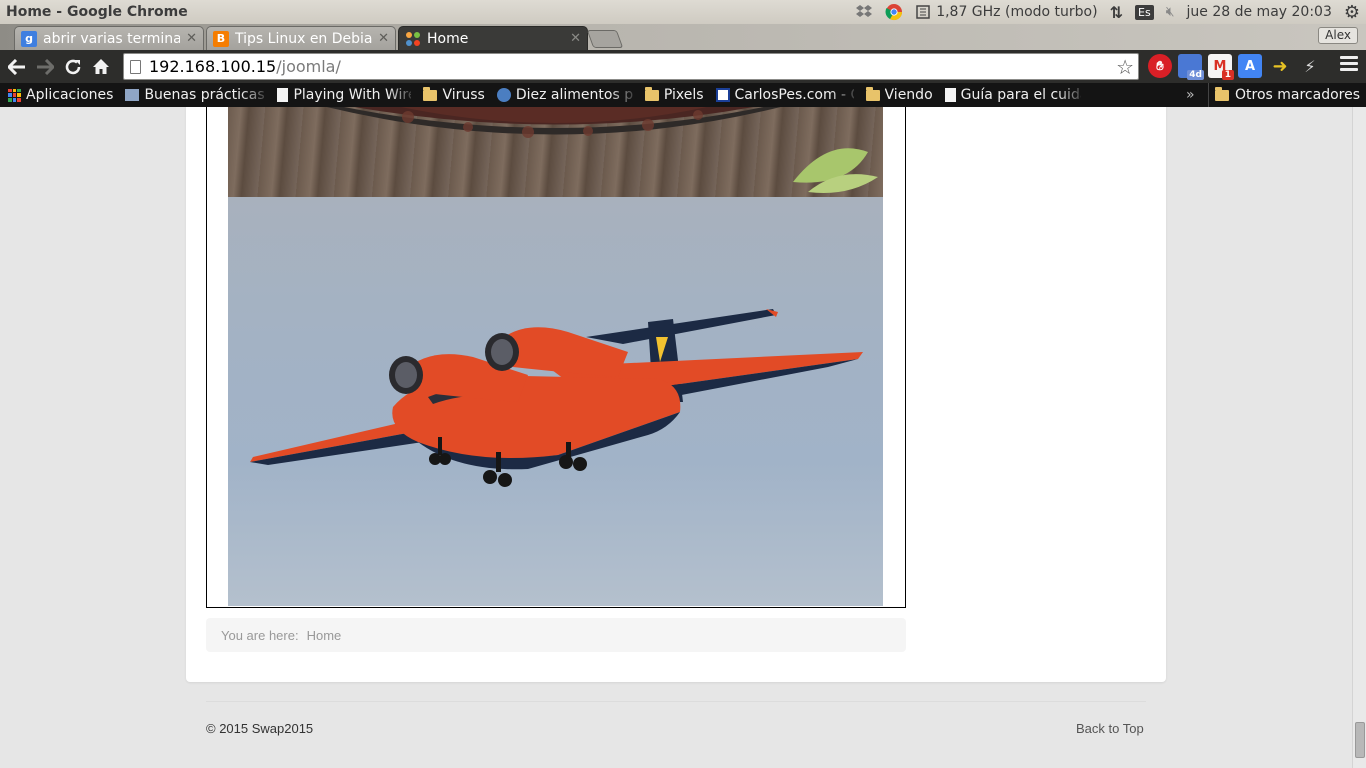 Image resolution: width=1366 pixels, height=768 pixels. I want to click on new-tab-button, so click(605, 39).